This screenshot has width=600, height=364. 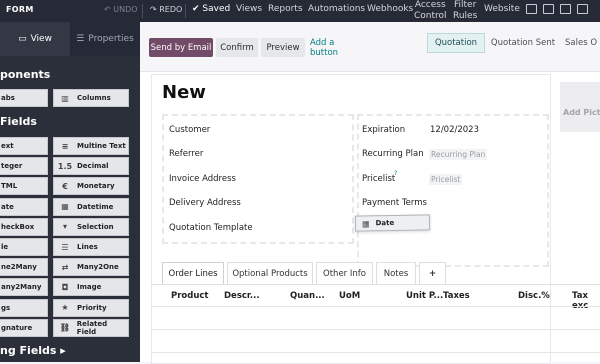 I want to click on status-quotation-sent: Quotation Sent, so click(x=523, y=43).